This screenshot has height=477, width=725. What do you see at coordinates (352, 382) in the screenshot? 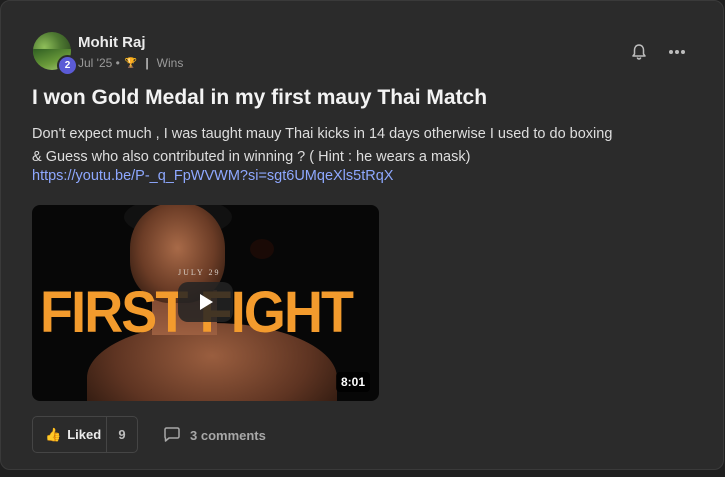
I see `video-duration: 8:01` at bounding box center [352, 382].